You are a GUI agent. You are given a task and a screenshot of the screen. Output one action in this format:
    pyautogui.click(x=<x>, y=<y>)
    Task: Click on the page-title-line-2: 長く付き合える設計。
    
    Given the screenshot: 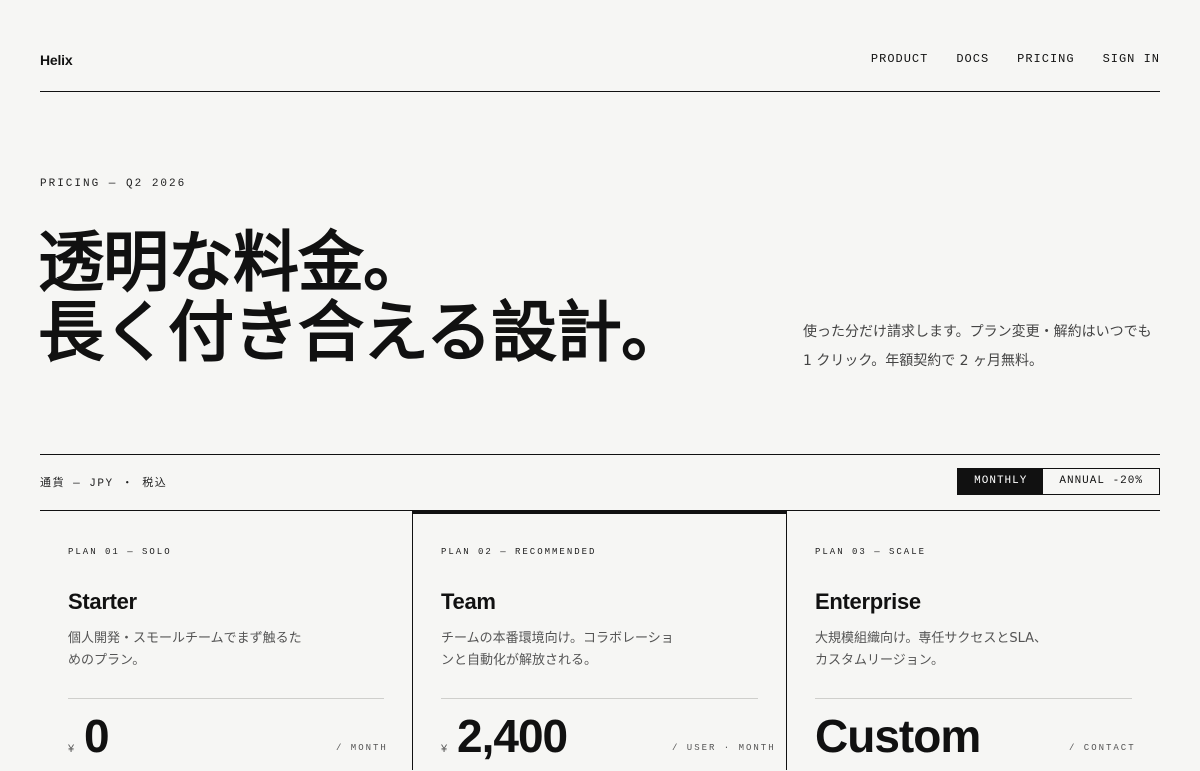 What is the action you would take?
    pyautogui.click(x=362, y=332)
    